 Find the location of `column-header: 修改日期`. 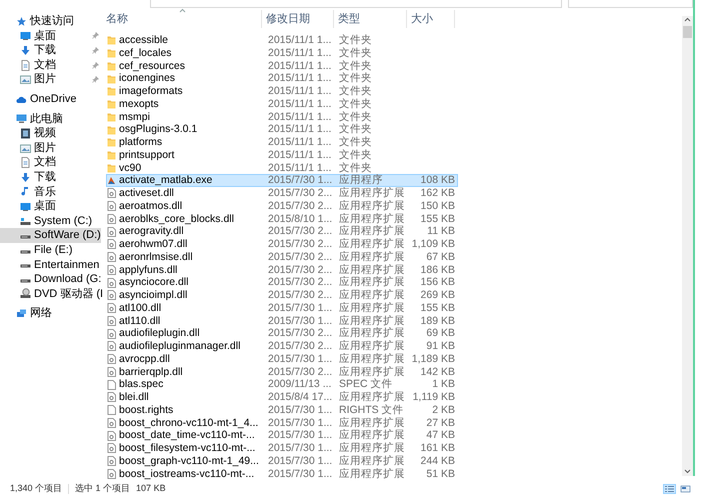

column-header: 修改日期 is located at coordinates (298, 19).